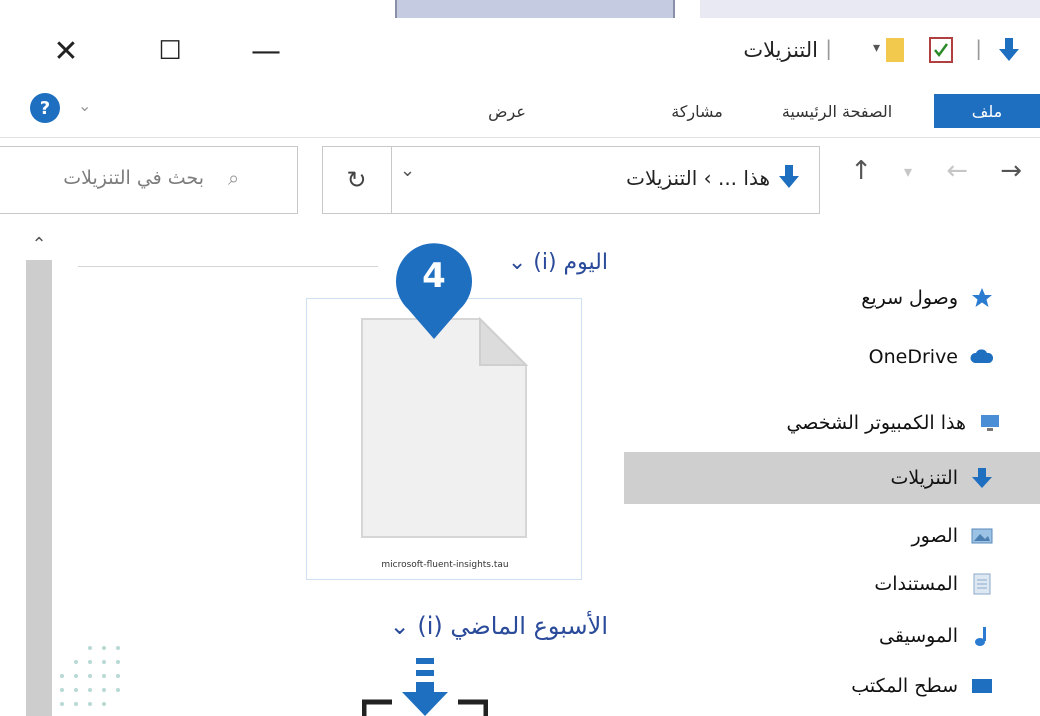 Image resolution: width=1040 pixels, height=716 pixels. What do you see at coordinates (922, 686) in the screenshot?
I see `sidebar-item-desktop: سطح المكتب` at bounding box center [922, 686].